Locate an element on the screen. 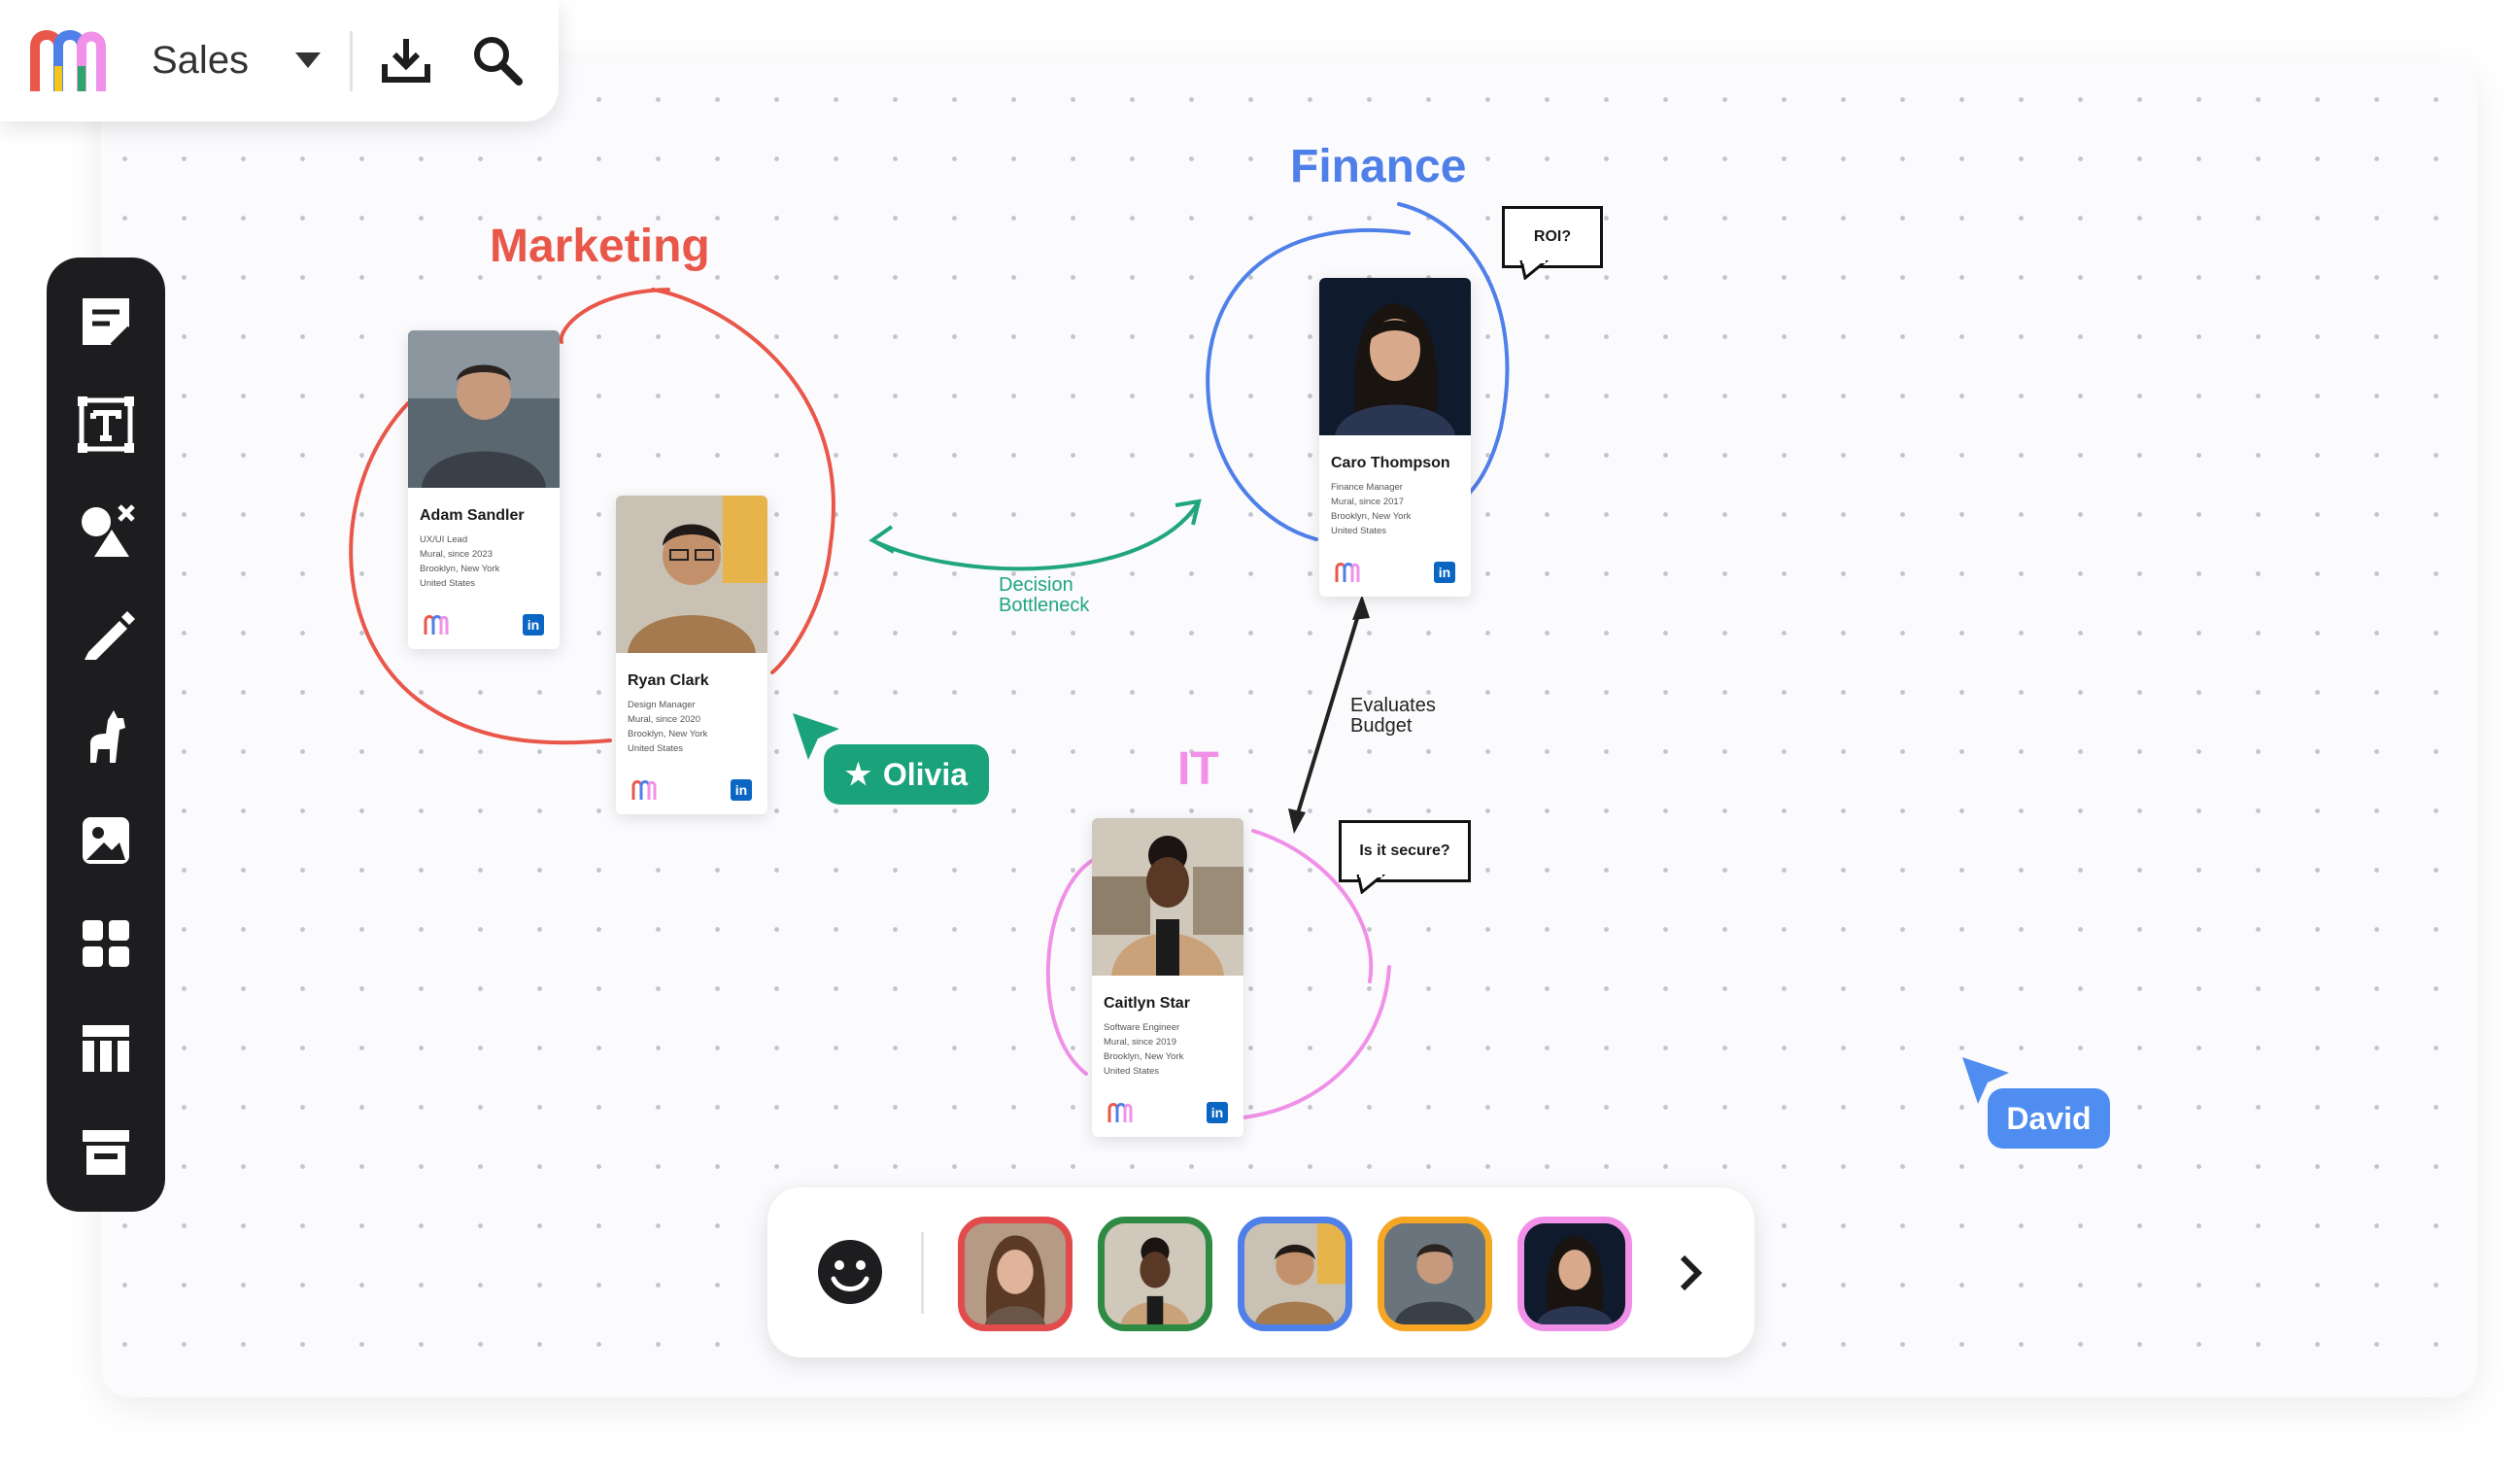  profile-role: Software Engineer is located at coordinates (1142, 1027).